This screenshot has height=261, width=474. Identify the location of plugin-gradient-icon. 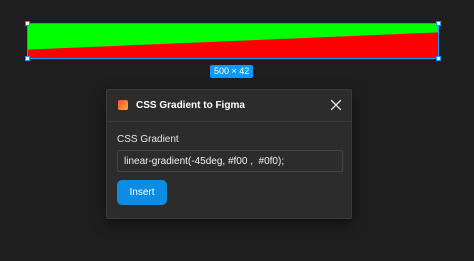
(123, 105).